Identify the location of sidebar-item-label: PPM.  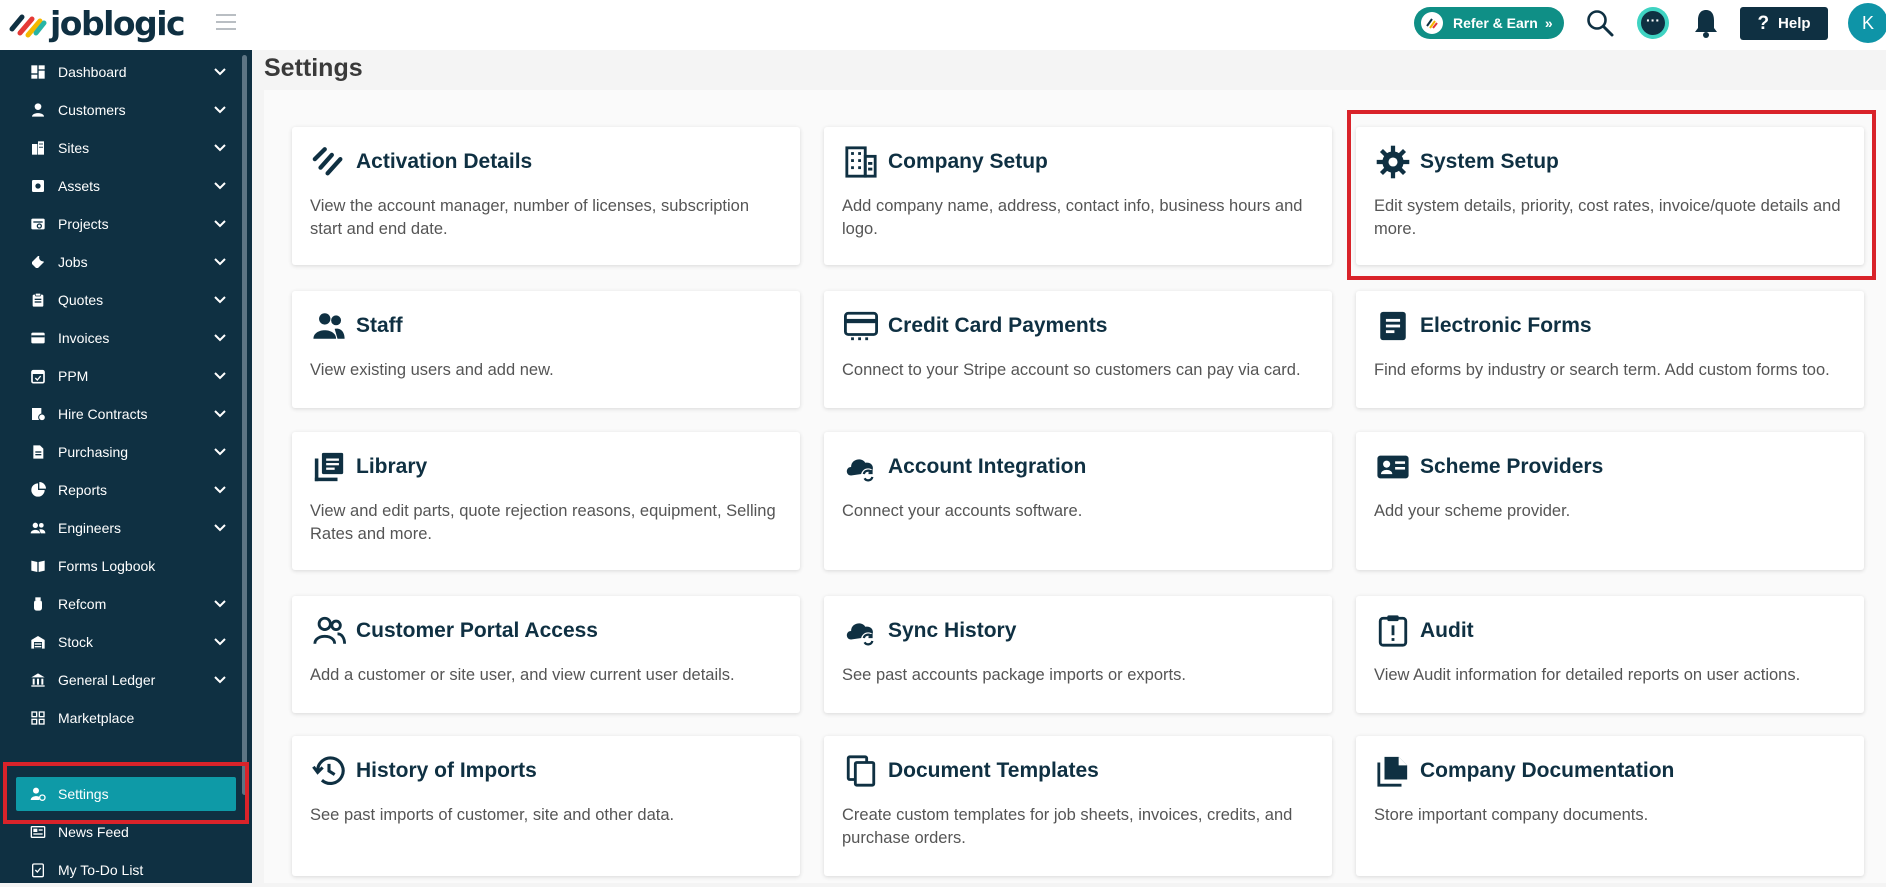
(73, 376).